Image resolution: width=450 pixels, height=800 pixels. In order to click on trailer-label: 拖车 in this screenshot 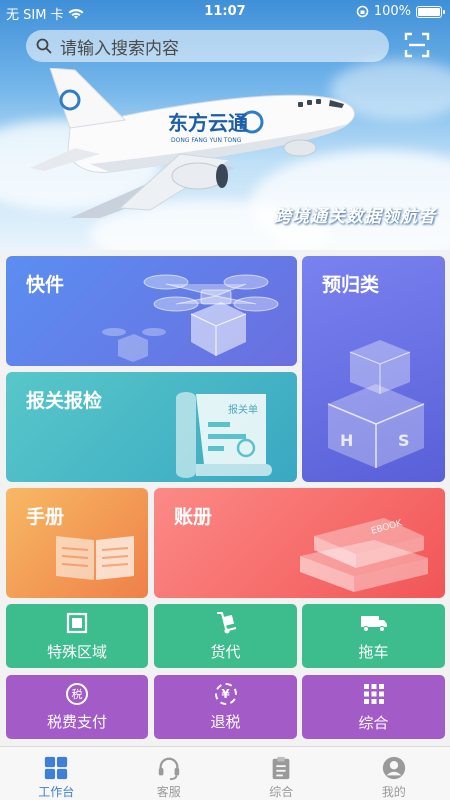, I will do `click(373, 651)`.